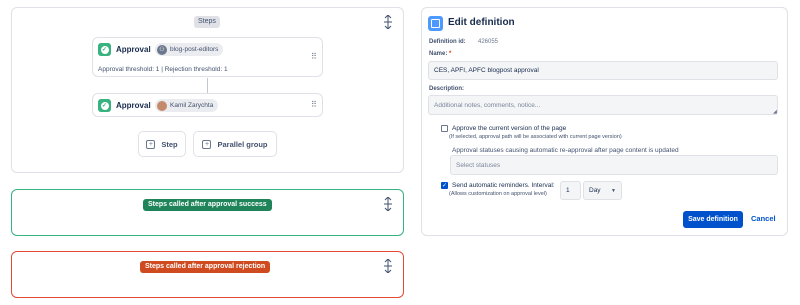 This screenshot has height=305, width=800. Describe the element at coordinates (205, 267) in the screenshot. I see `rejection-steps-label: Steps called after approval rejection` at that location.